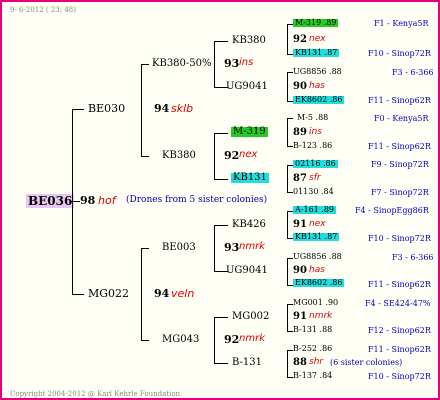 The width and height of the screenshot is (440, 400). Describe the element at coordinates (300, 39) in the screenshot. I see `gen4-score: 92` at that location.